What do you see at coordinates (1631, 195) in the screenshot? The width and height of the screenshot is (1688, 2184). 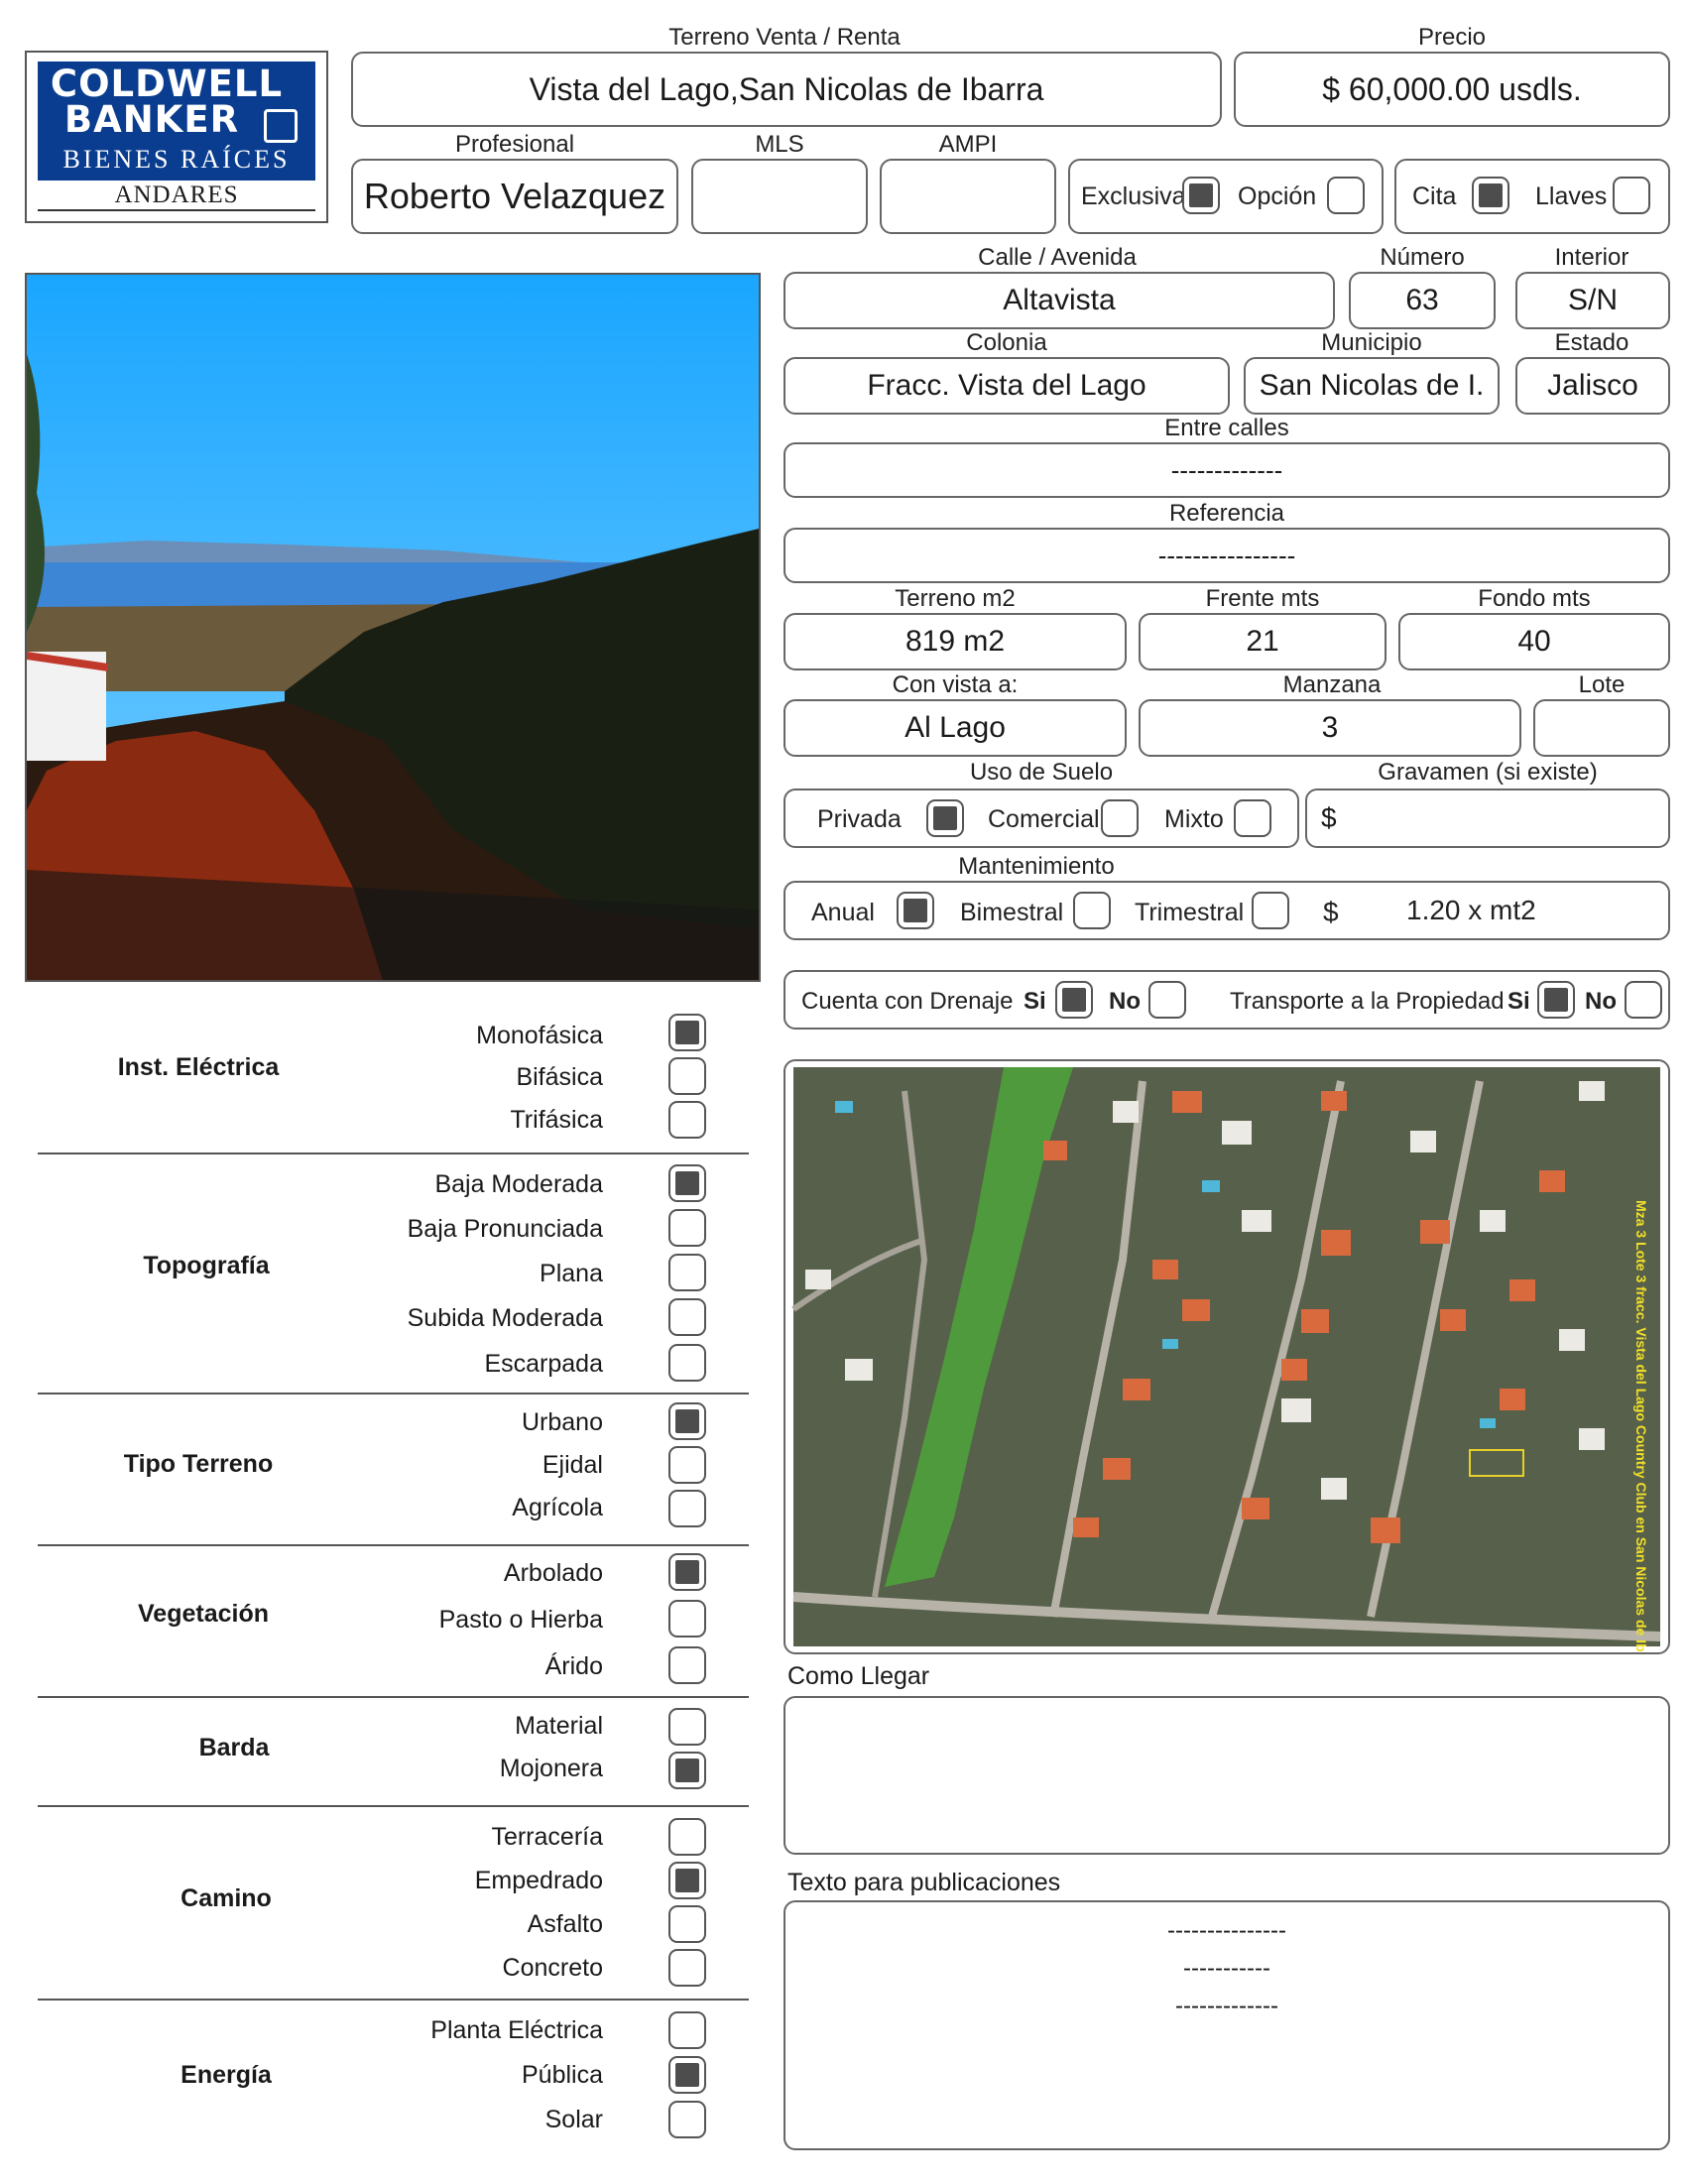 I see `llaves-checkbox` at bounding box center [1631, 195].